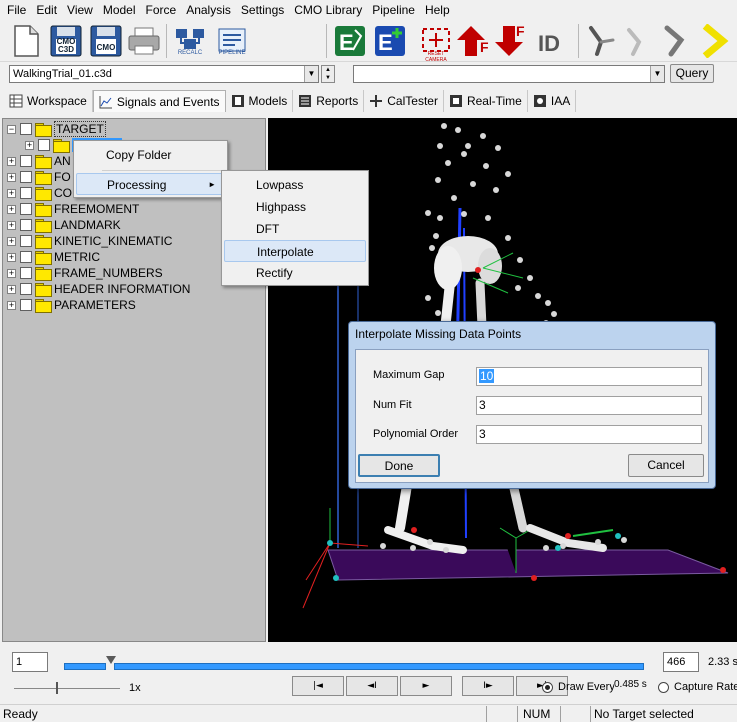 The height and width of the screenshot is (722, 737). I want to click on inverse-dynamics-button: ID, so click(552, 41).